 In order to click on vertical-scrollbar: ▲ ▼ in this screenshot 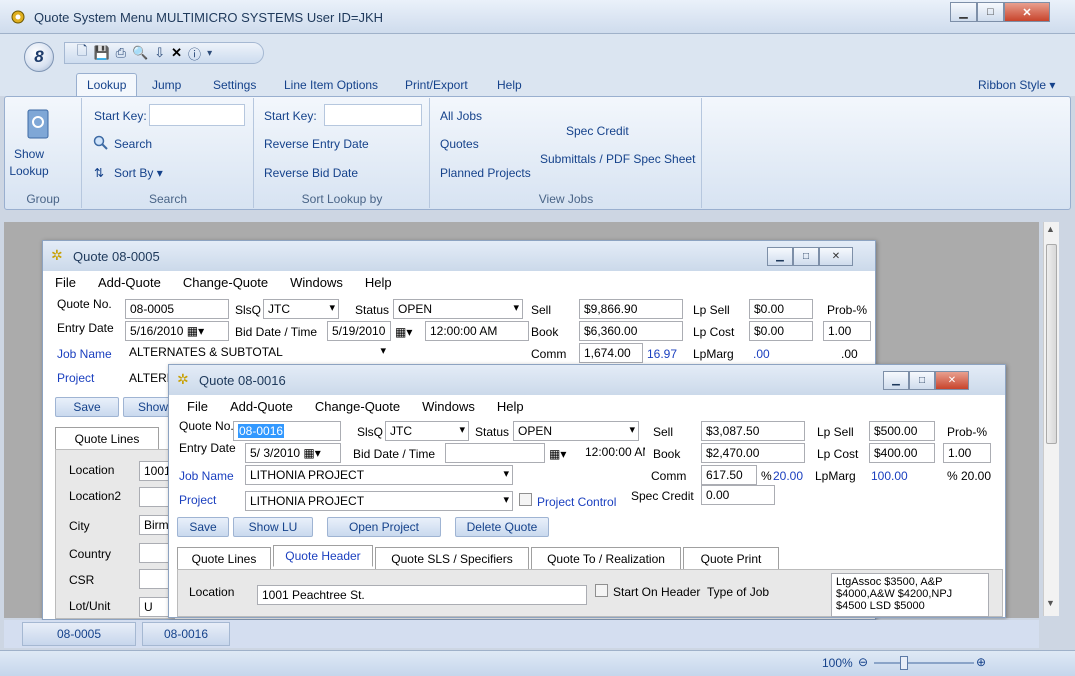, I will do `click(1051, 419)`.